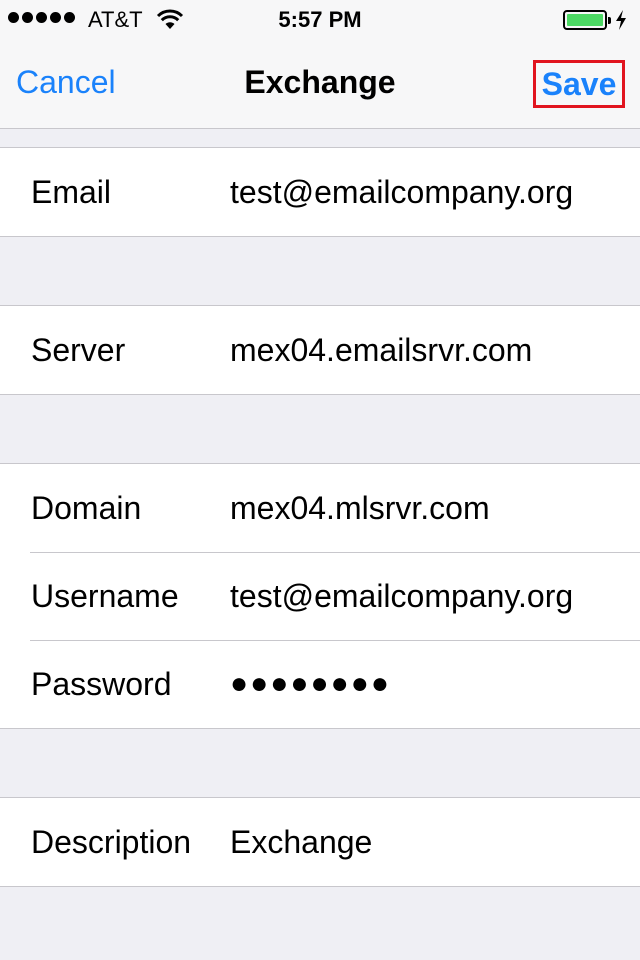  I want to click on save-button: Save, so click(579, 84).